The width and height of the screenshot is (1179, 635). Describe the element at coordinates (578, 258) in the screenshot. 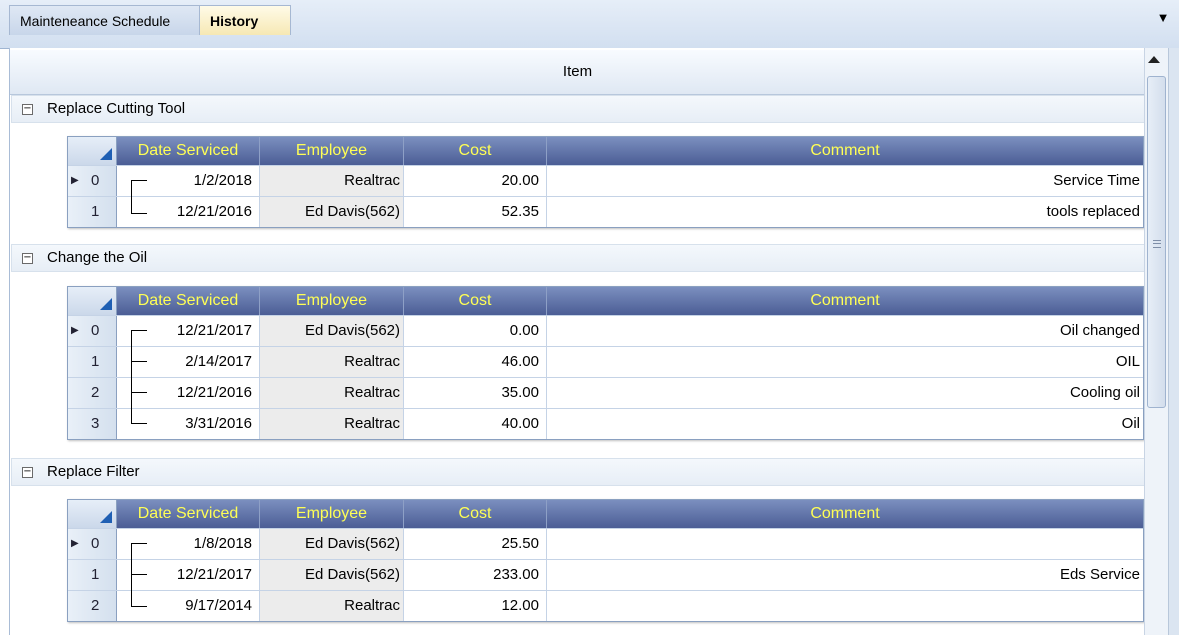

I see `group-row-change-the-oil: − Change the Oil` at that location.